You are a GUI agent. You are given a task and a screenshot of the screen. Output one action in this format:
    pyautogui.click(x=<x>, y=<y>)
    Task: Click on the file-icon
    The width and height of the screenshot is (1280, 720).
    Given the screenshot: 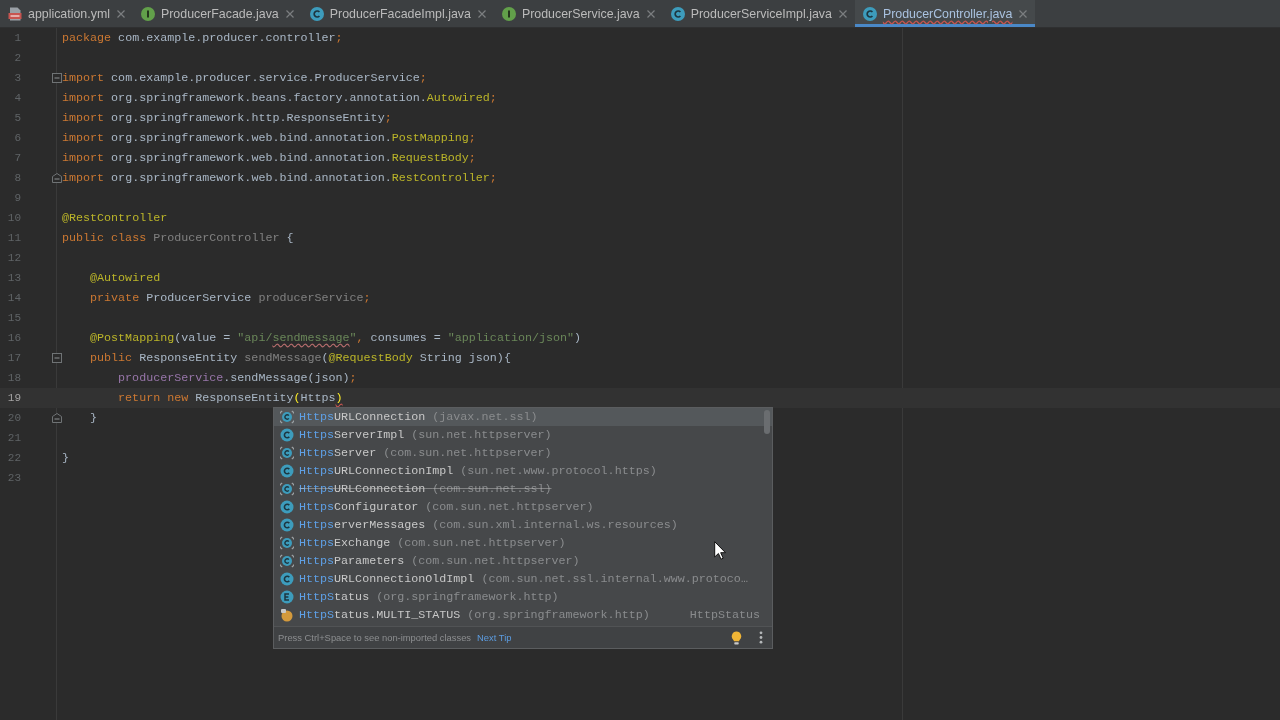 What is the action you would take?
    pyautogui.click(x=15, y=13)
    